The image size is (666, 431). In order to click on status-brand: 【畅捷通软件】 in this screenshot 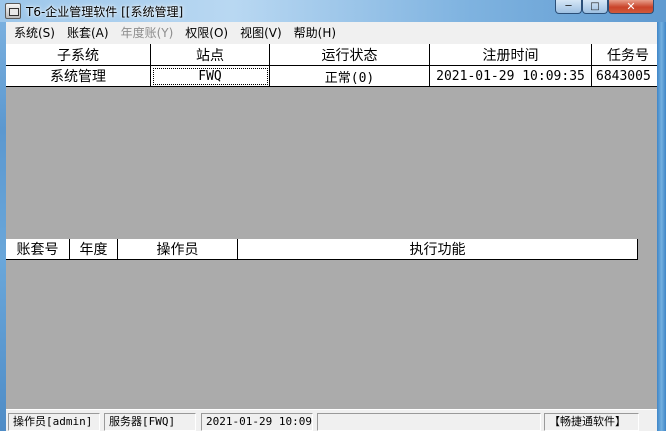, I will do `click(591, 422)`.